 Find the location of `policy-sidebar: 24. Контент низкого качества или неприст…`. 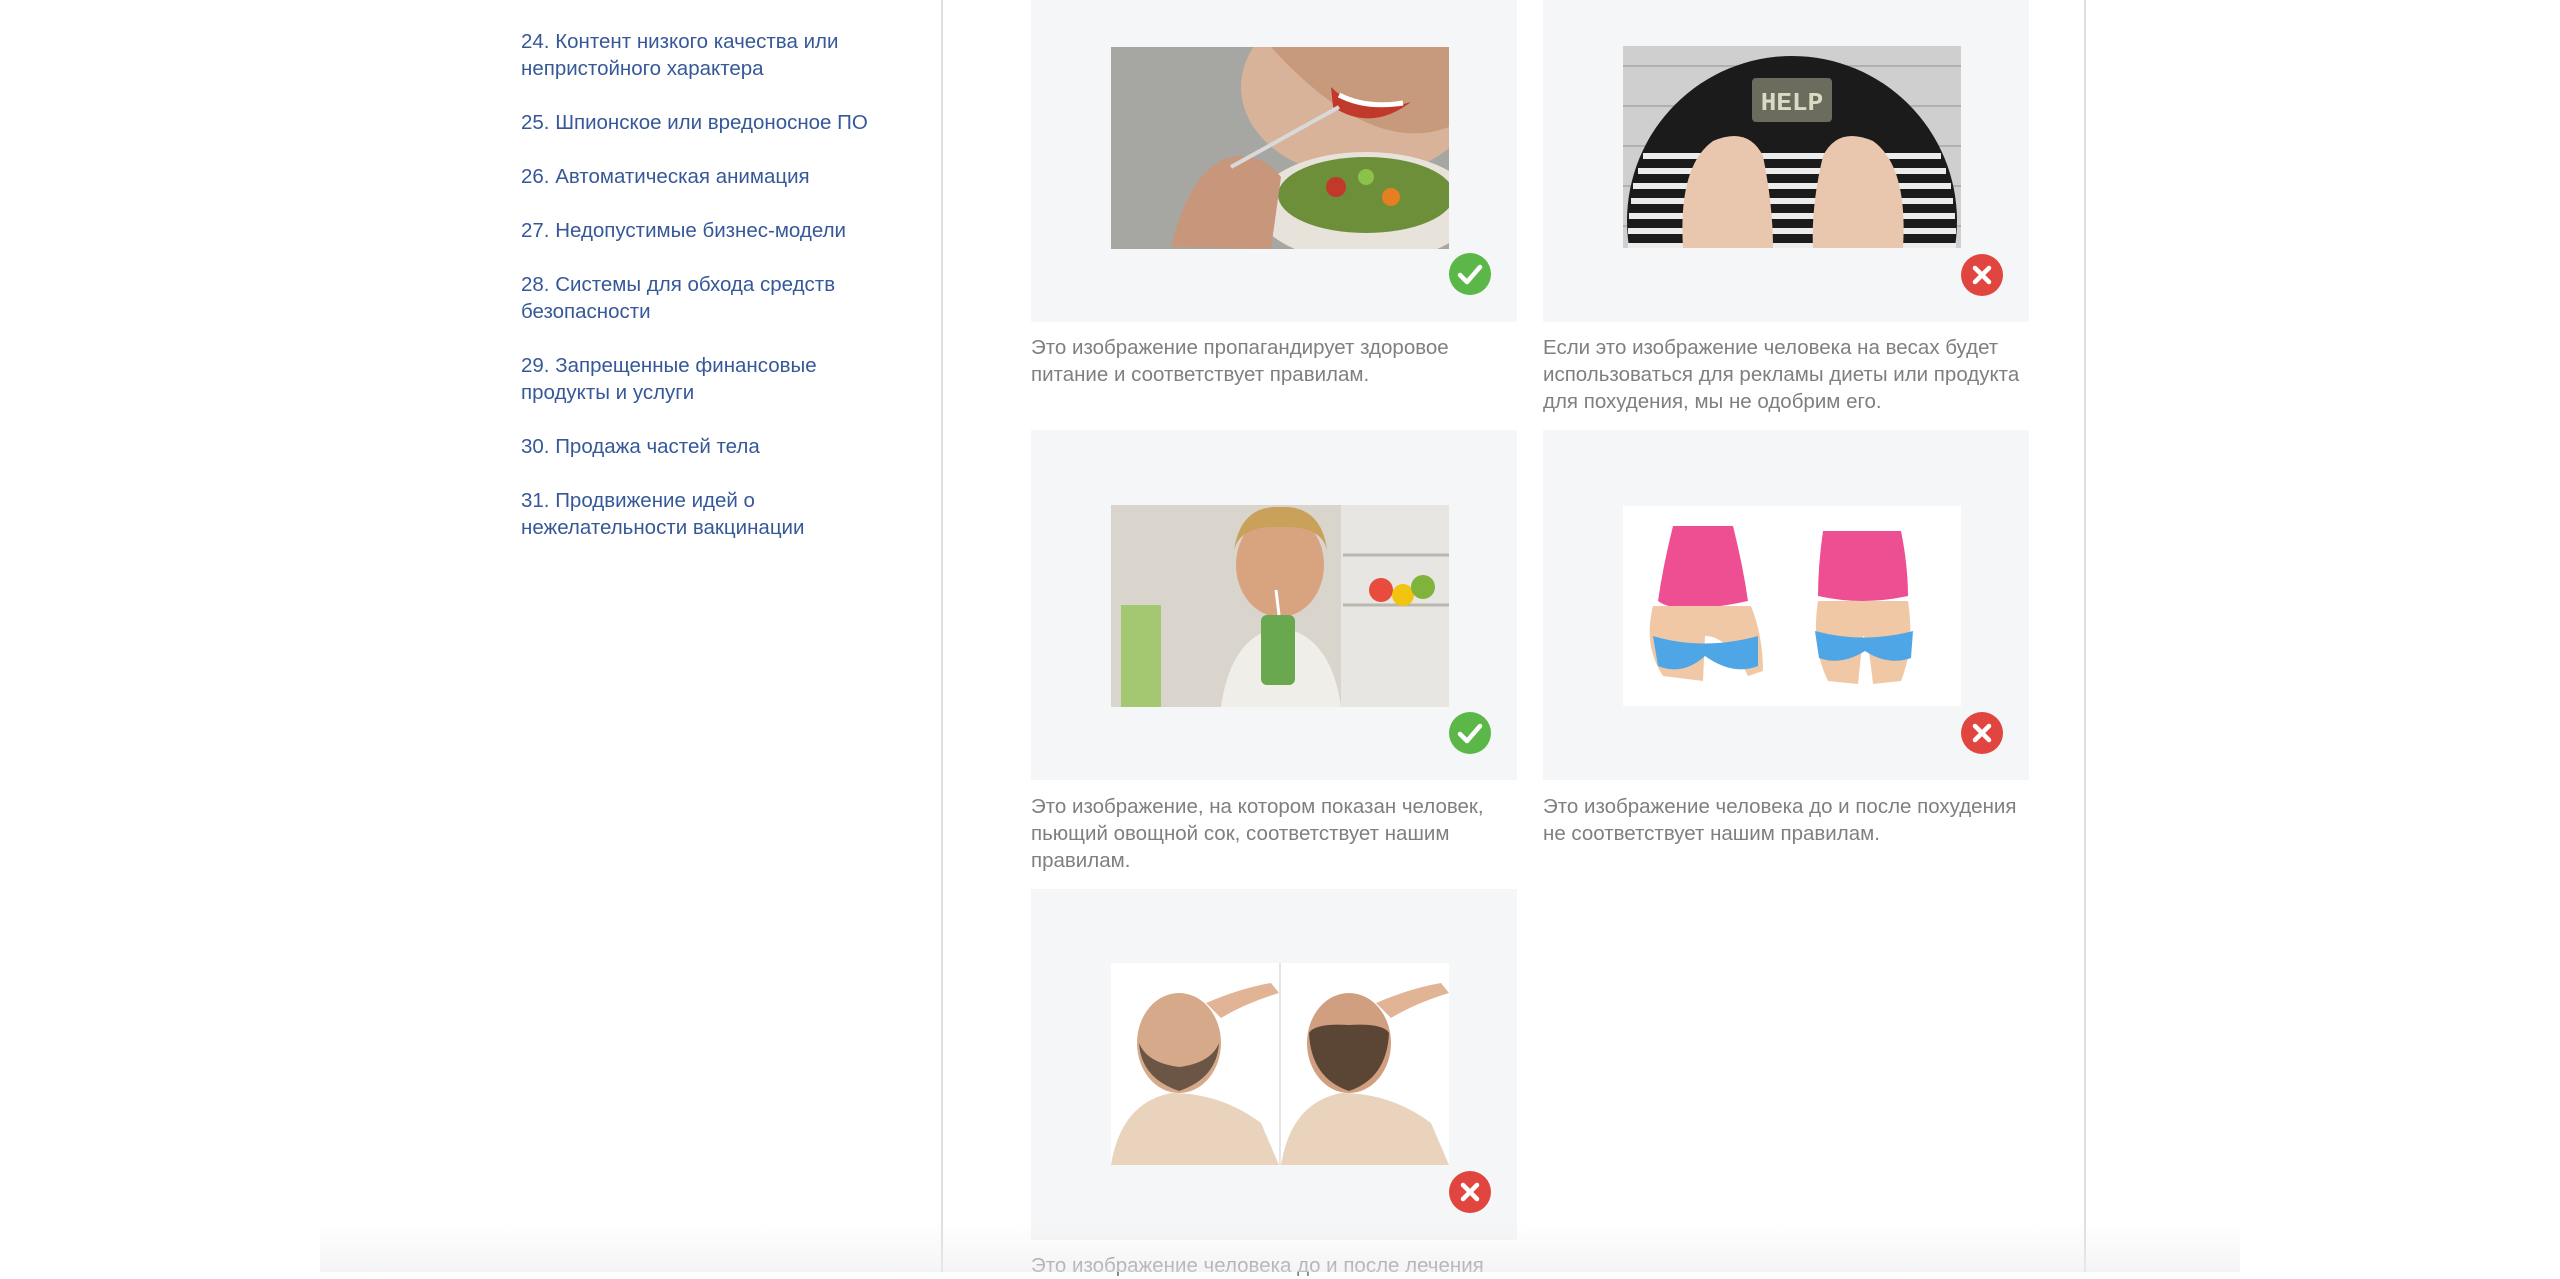

policy-sidebar: 24. Контент низкого качества или неприст… is located at coordinates (706, 298).